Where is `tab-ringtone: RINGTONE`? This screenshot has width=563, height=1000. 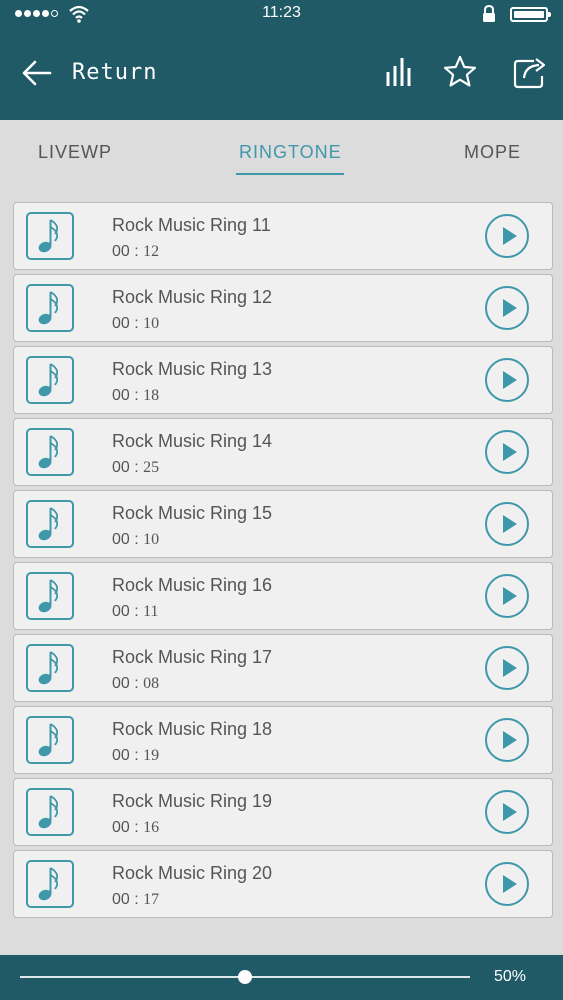
tab-ringtone: RINGTONE is located at coordinates (290, 152).